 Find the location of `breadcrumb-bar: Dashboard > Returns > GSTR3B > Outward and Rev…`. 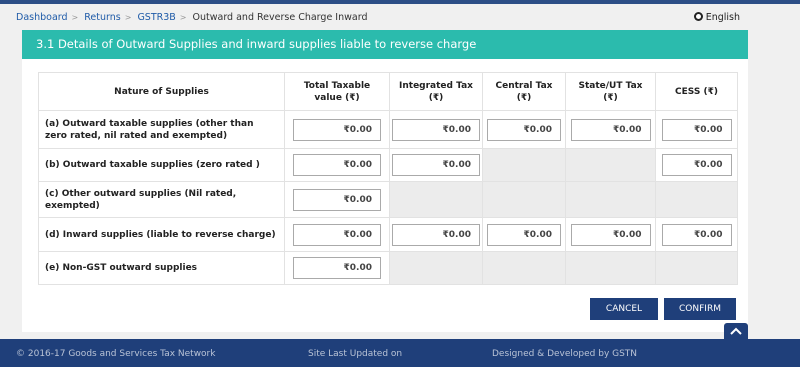

breadcrumb-bar: Dashboard > Returns > GSTR3B > Outward and Rev… is located at coordinates (400, 16).